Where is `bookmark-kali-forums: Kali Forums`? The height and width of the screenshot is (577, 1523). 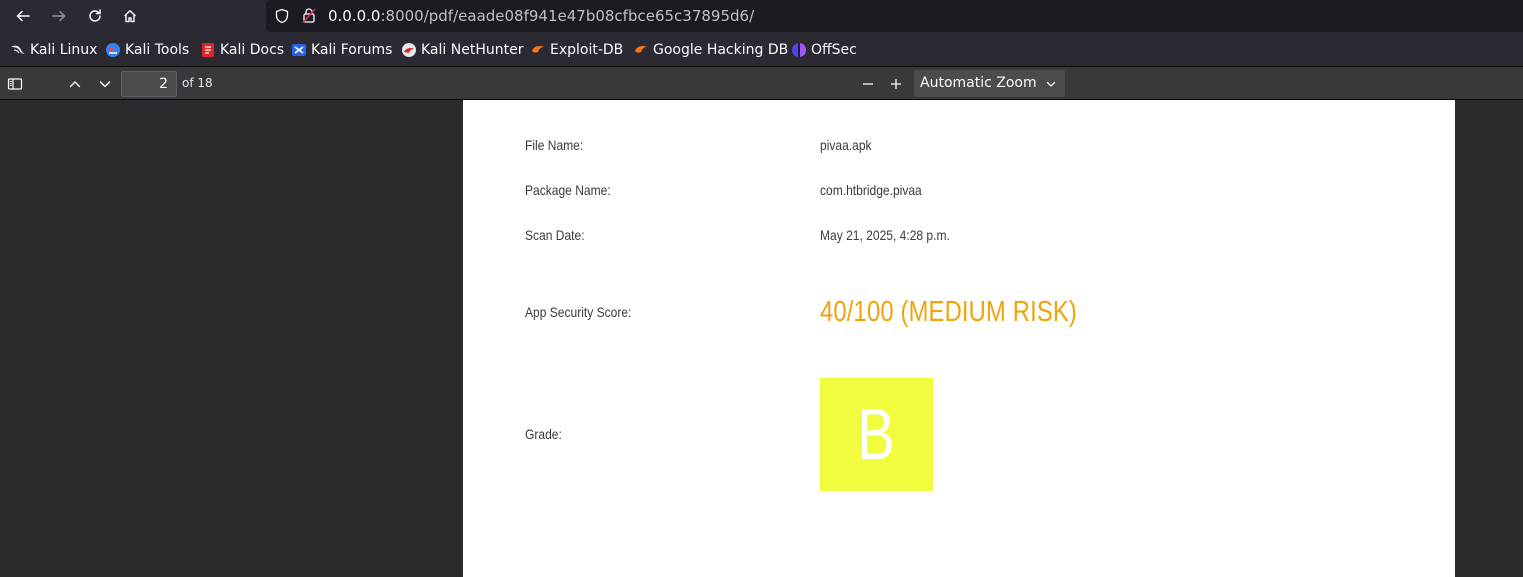 bookmark-kali-forums: Kali Forums is located at coordinates (341, 50).